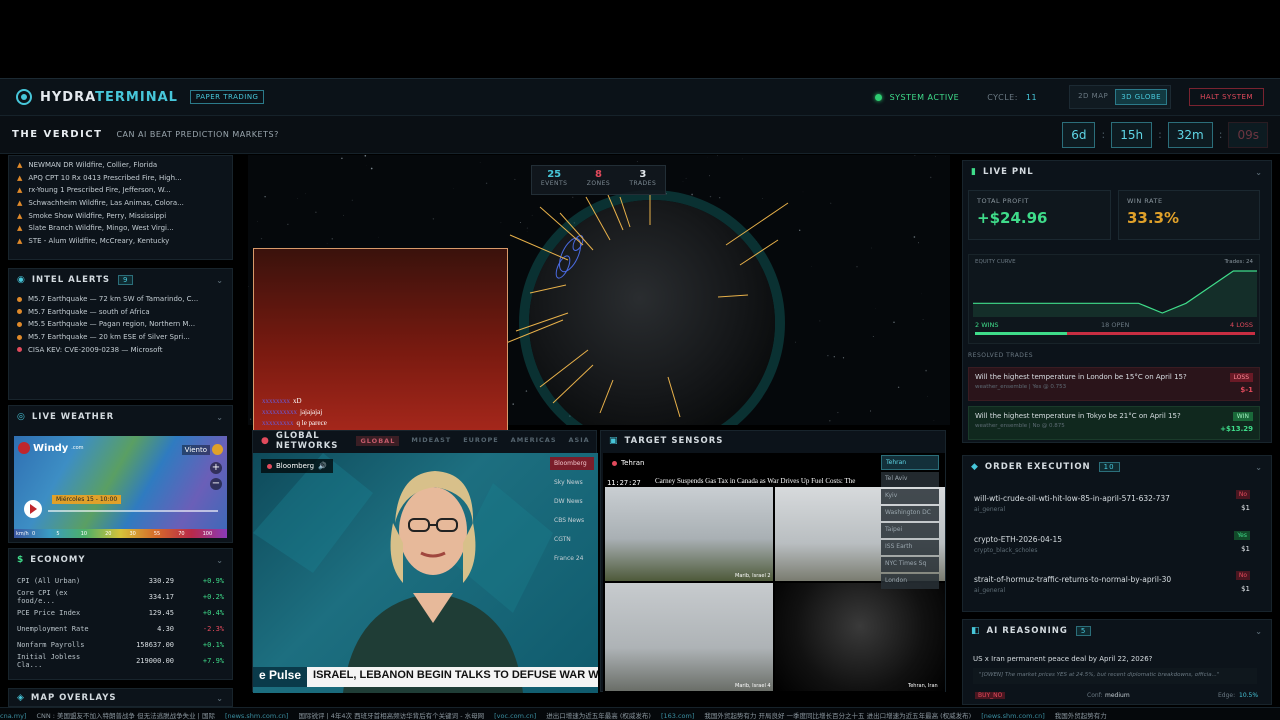 The width and height of the screenshot is (1280, 720). I want to click on speaker-icon: 🔊, so click(322, 466).